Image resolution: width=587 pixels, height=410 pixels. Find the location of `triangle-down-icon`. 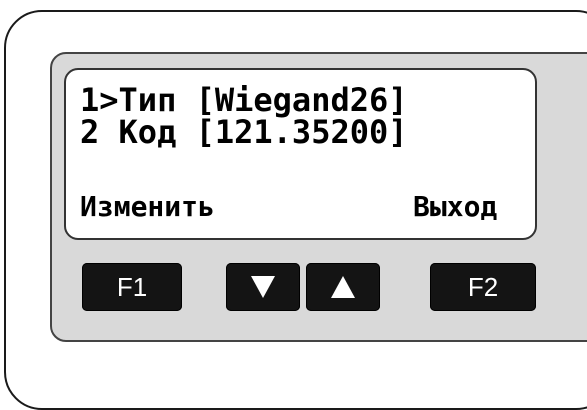

triangle-down-icon is located at coordinates (263, 287).